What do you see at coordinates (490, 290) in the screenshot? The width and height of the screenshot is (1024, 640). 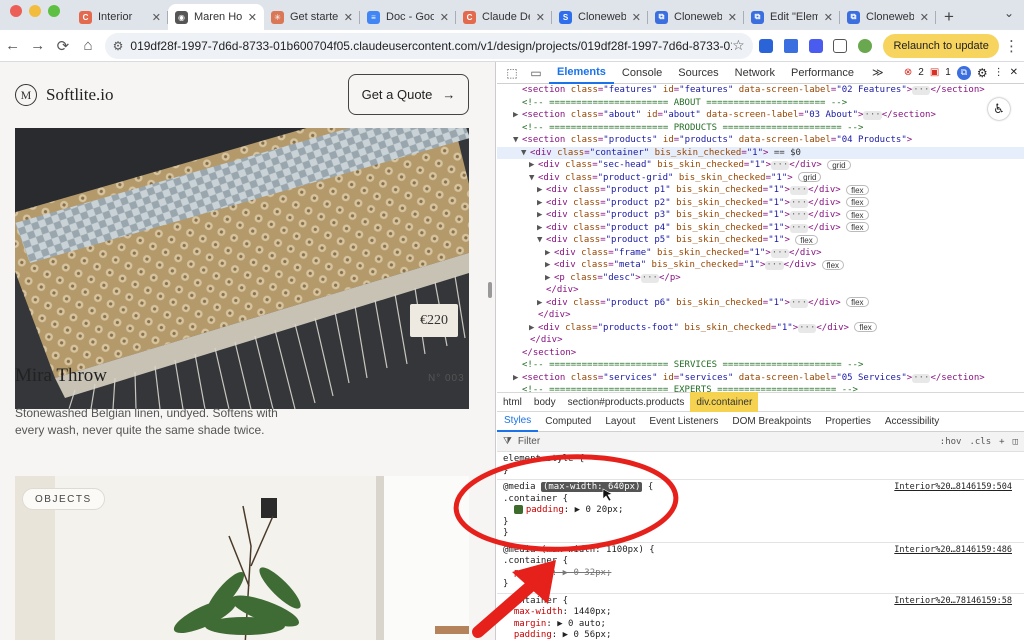 I see `page-scrollbar` at bounding box center [490, 290].